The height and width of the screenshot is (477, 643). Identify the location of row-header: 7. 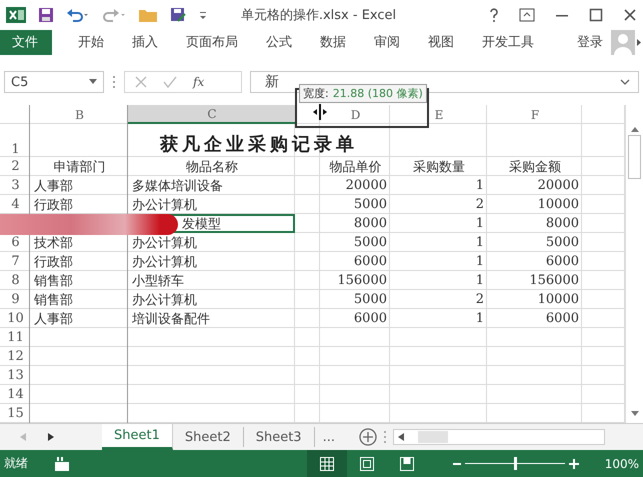
(15, 262).